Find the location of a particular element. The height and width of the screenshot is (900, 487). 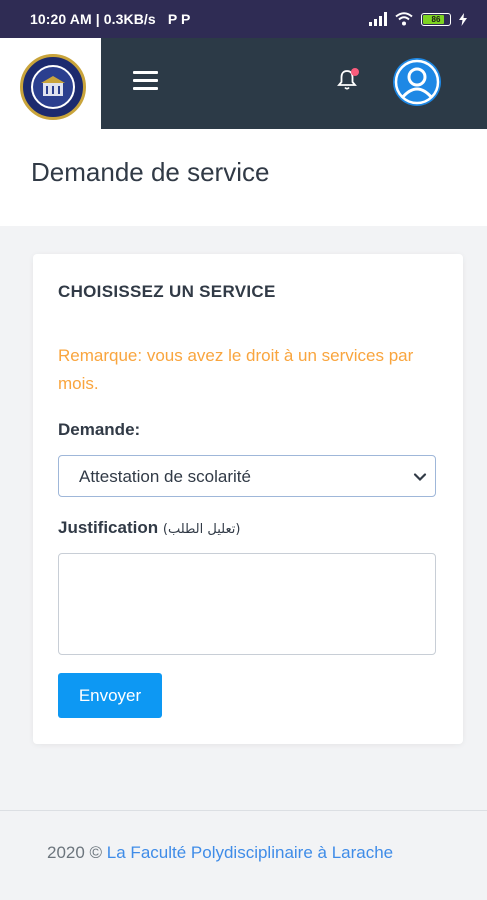

demande-label: Demande: is located at coordinates (99, 429).